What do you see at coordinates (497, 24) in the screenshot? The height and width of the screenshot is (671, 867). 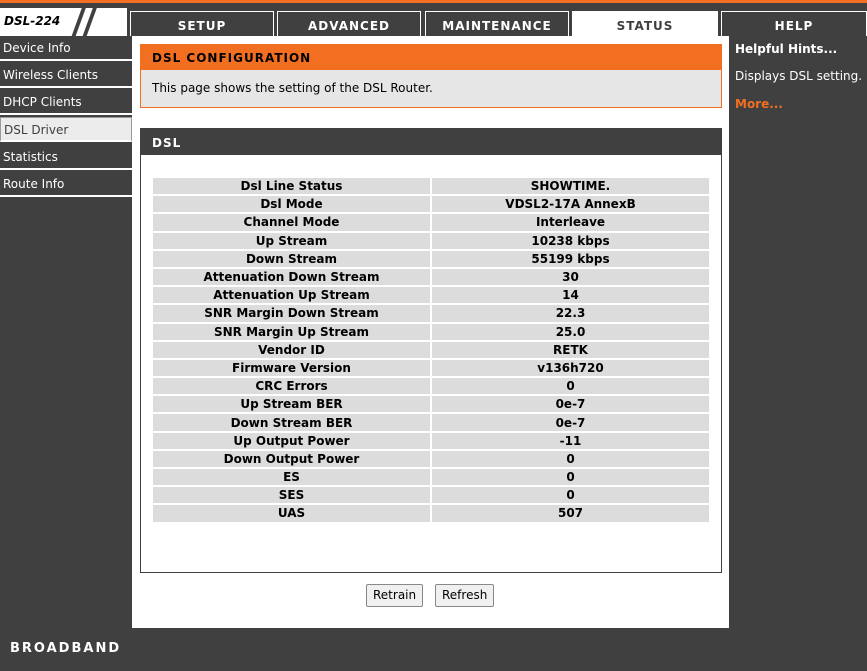 I see `tab-maintenance: MAINTENANCE` at bounding box center [497, 24].